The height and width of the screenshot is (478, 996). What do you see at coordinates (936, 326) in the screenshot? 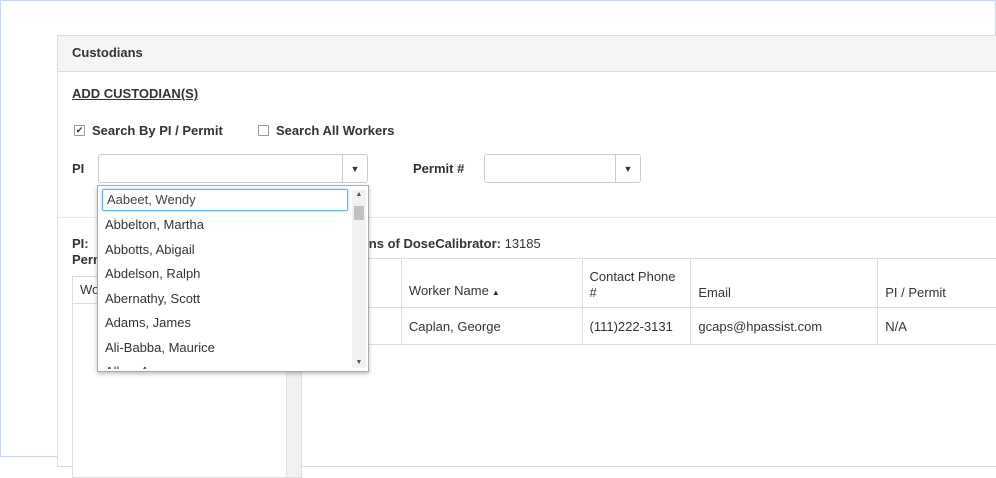
I see `pi-permit-cell: N/A` at bounding box center [936, 326].